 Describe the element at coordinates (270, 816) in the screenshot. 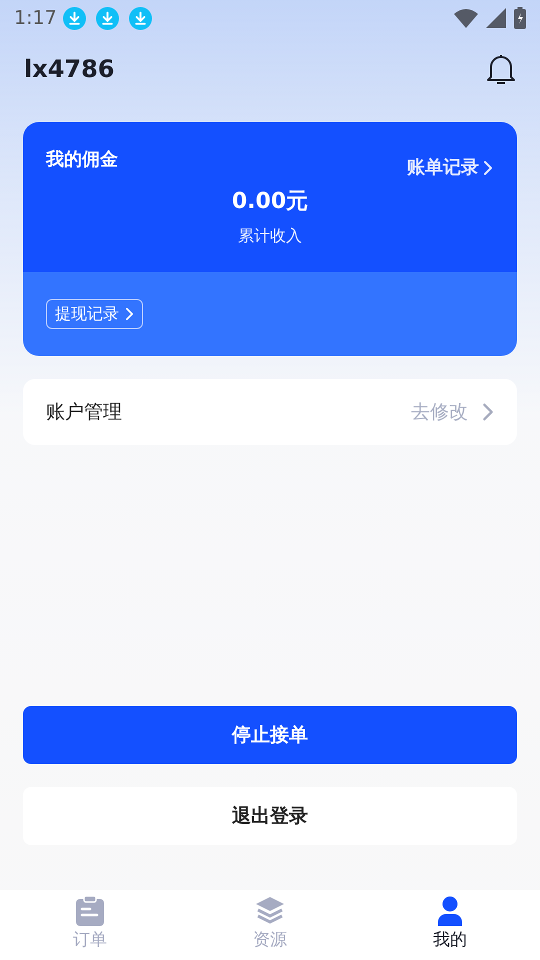

I see `logout-button: 退出登录` at that location.